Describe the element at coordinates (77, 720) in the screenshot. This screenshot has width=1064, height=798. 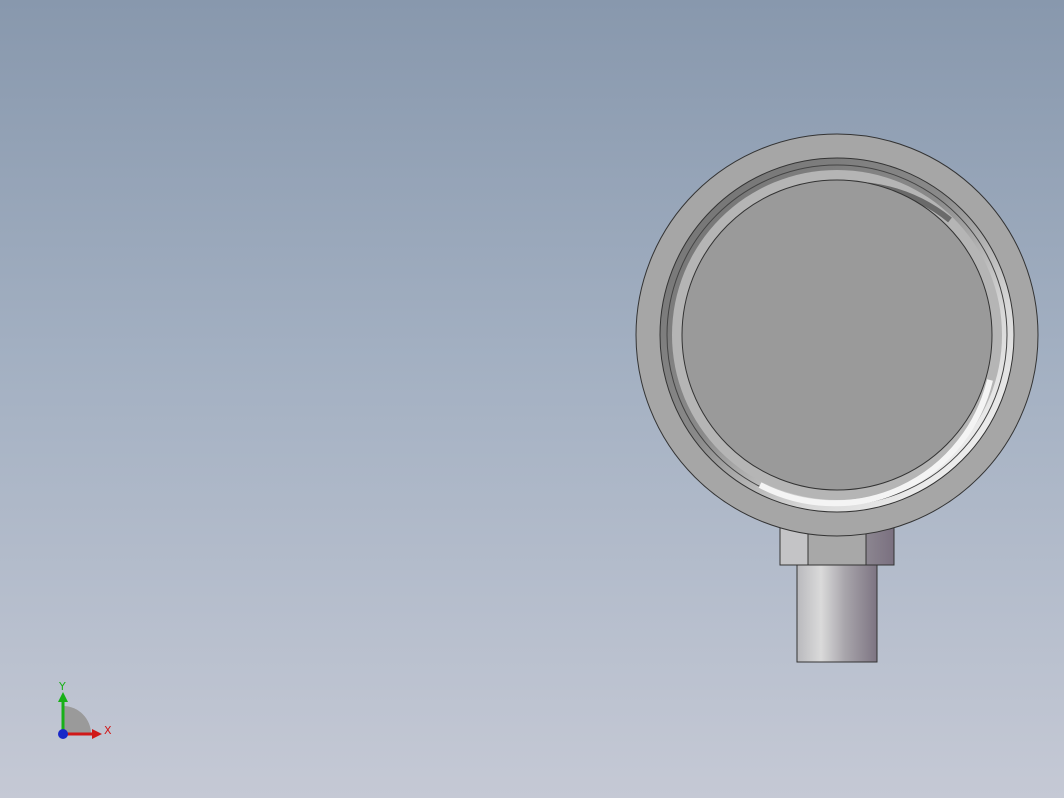
I see `triad-plane-icon` at that location.